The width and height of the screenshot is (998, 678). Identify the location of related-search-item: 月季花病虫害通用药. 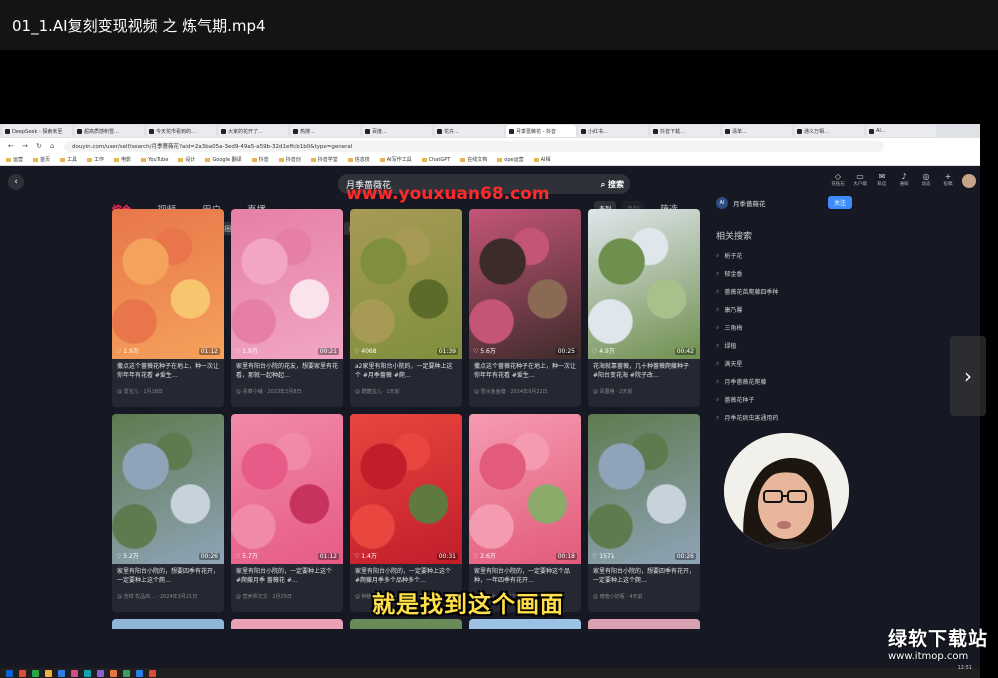
(786, 417).